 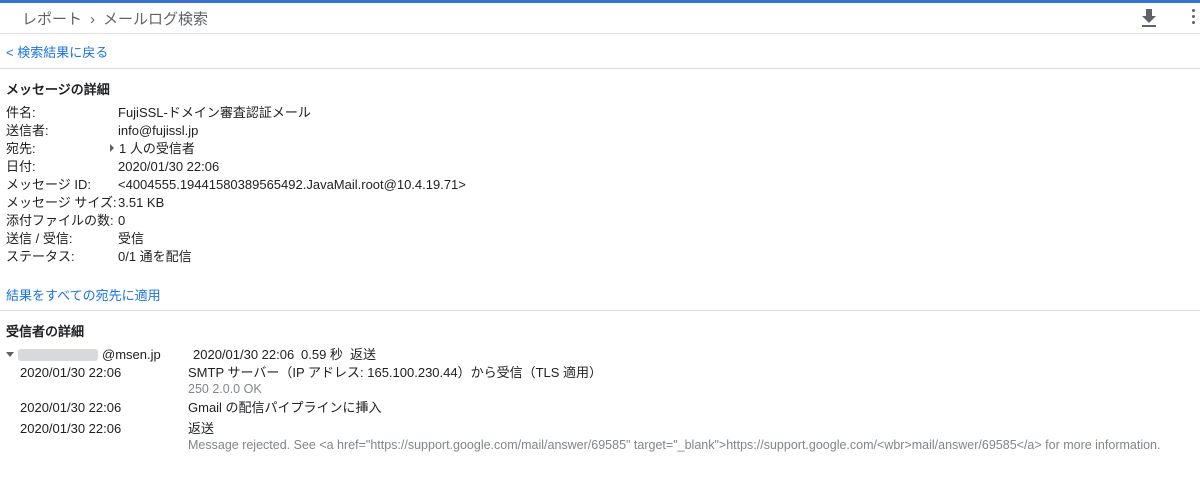 I want to click on apply-to-all-recipients-link: 結果をすべての宛先に適用, so click(x=83, y=294).